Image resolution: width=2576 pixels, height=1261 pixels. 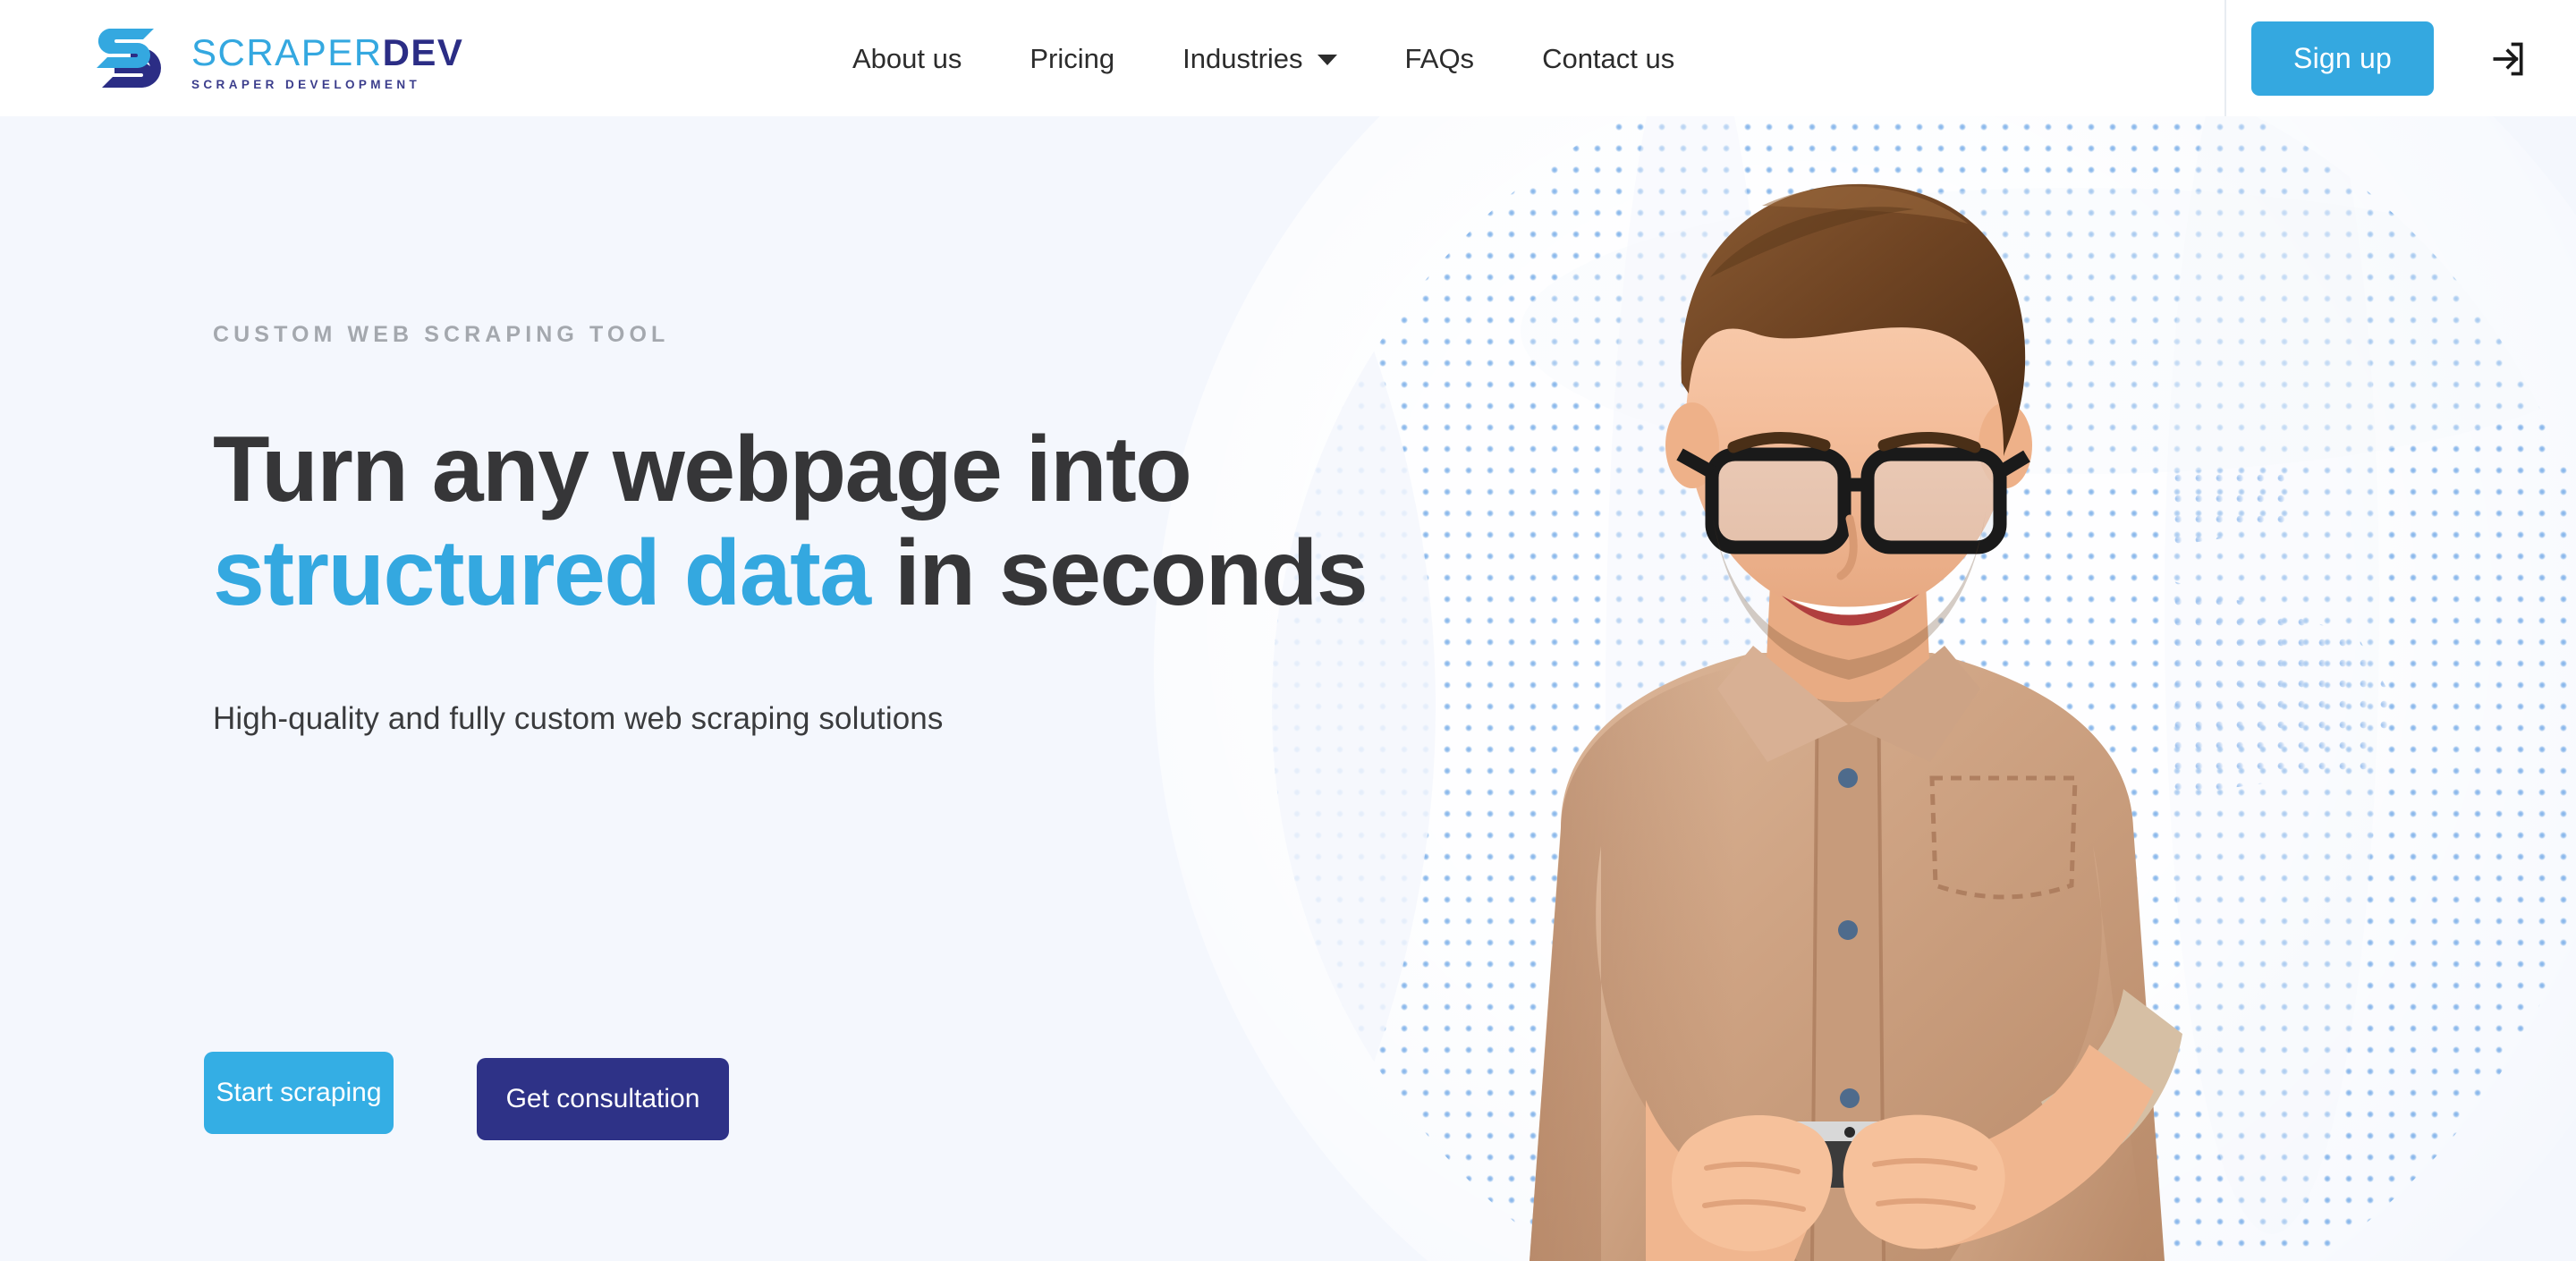 I want to click on nav-label: Industries, so click(x=1242, y=58).